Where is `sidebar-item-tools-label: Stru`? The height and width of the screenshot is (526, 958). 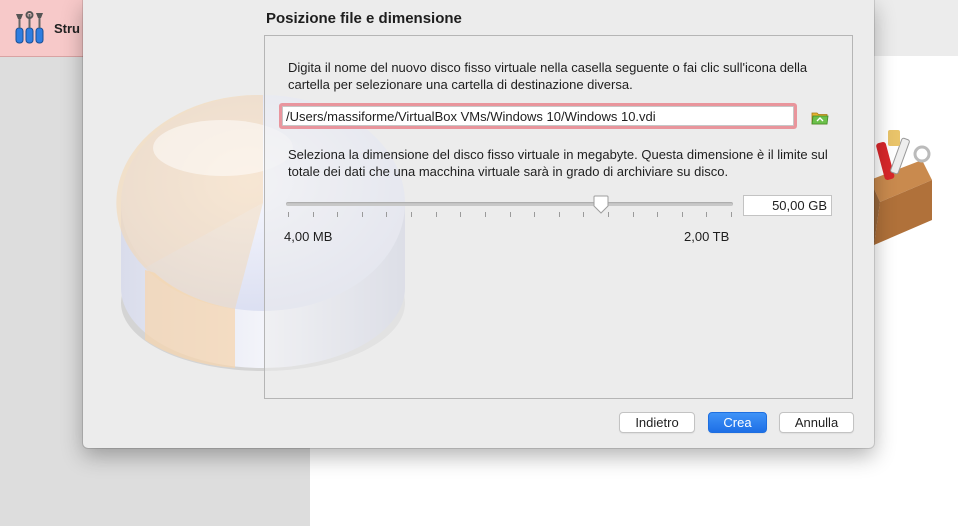 sidebar-item-tools-label: Stru is located at coordinates (67, 28).